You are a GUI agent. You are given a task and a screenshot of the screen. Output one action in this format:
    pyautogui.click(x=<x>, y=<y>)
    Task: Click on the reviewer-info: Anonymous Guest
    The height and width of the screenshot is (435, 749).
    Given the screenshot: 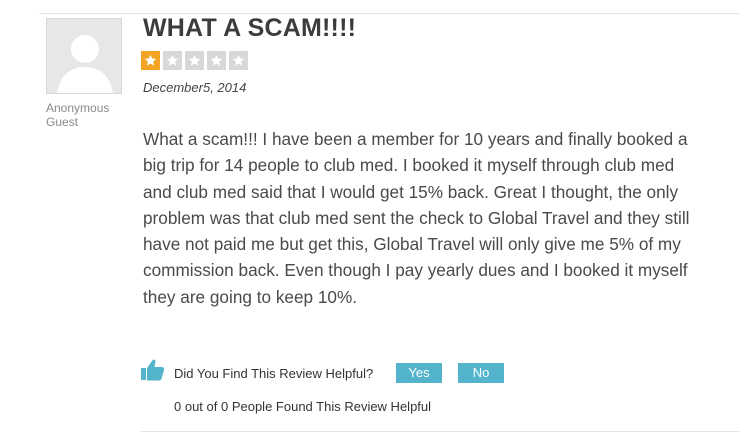 What is the action you would take?
    pyautogui.click(x=77, y=115)
    